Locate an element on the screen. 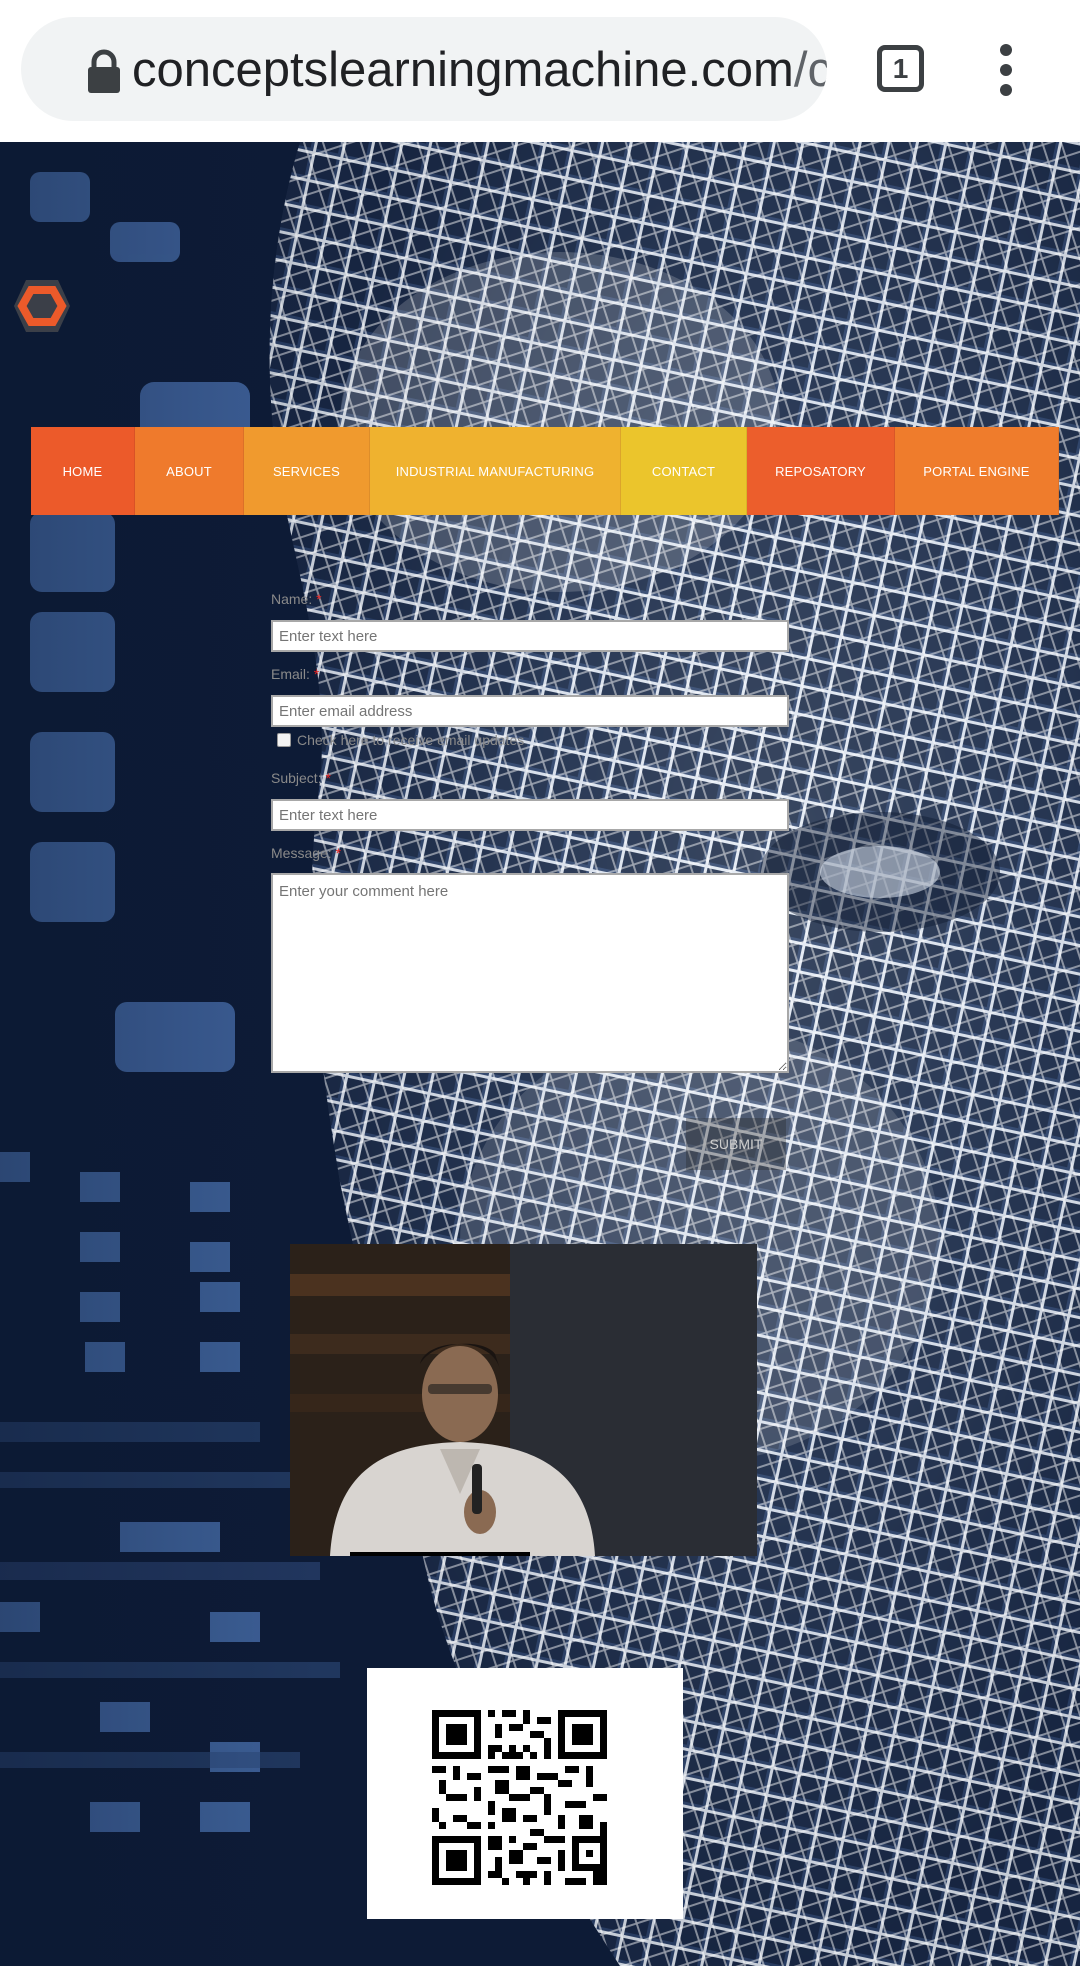  address-bar: conceptslearningmachine.com/c is located at coordinates (424, 69).